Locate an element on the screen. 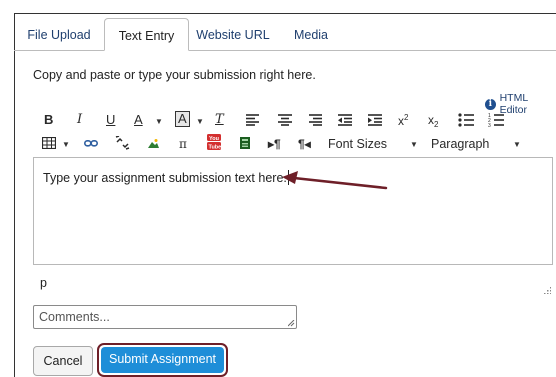  background-color-icon: A is located at coordinates (182, 119).